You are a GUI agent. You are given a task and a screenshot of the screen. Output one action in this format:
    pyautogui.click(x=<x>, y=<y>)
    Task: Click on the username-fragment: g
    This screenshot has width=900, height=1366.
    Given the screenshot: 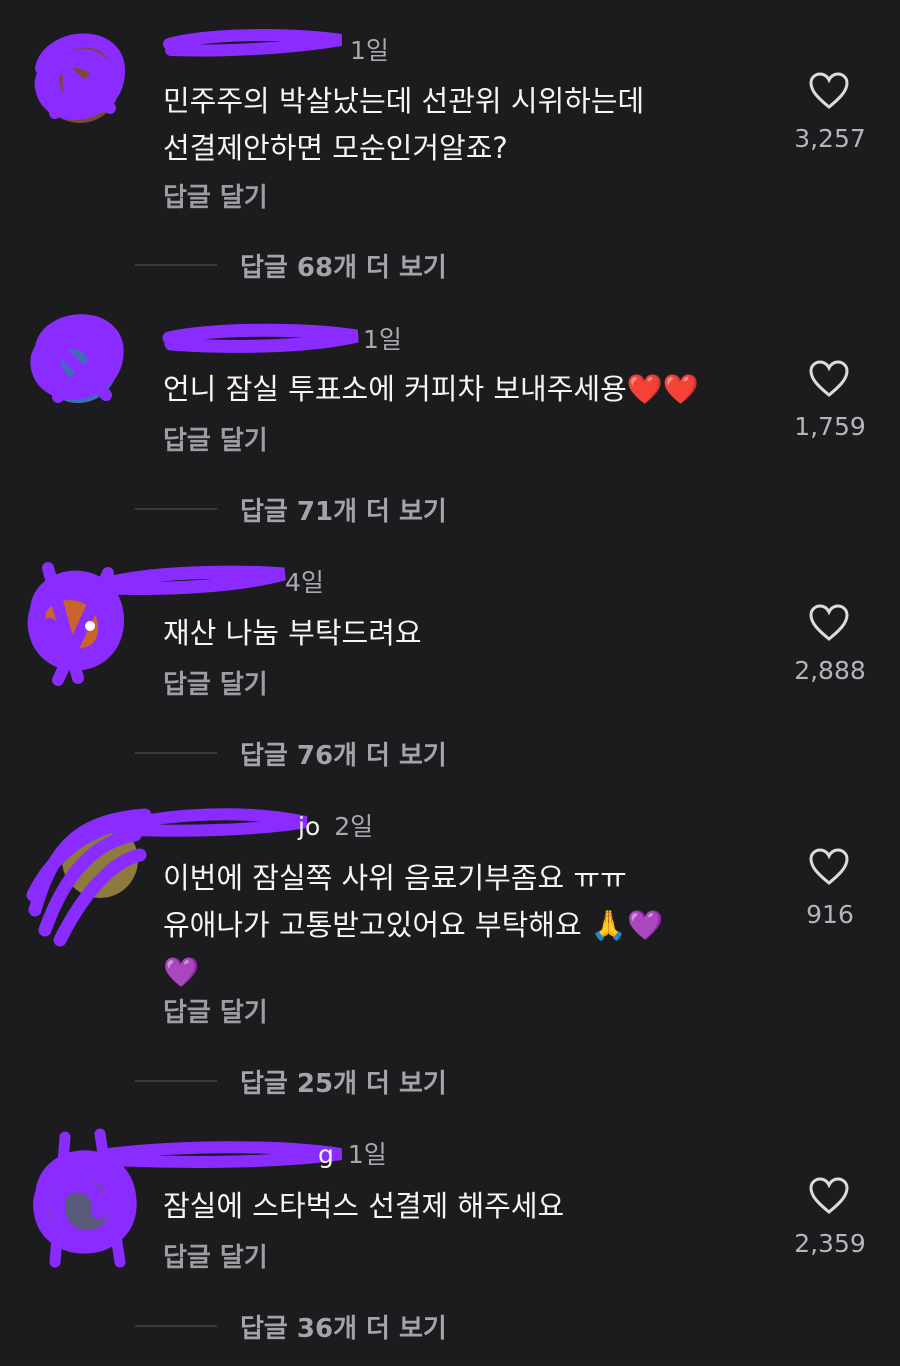 What is the action you would take?
    pyautogui.click(x=326, y=1154)
    